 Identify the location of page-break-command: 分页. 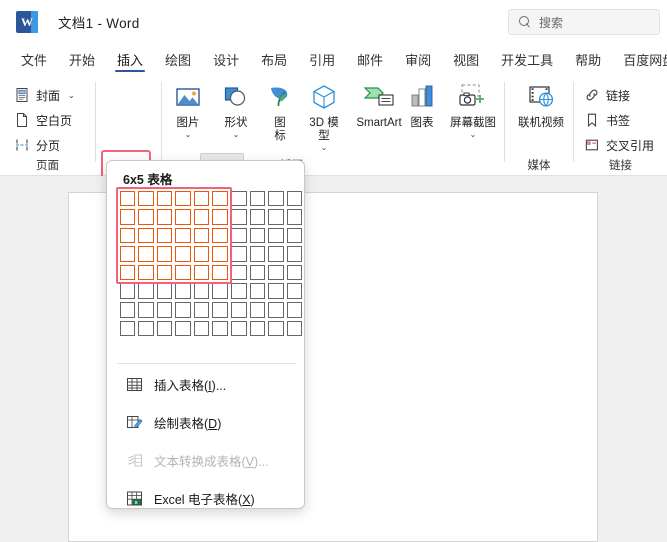
(37, 145).